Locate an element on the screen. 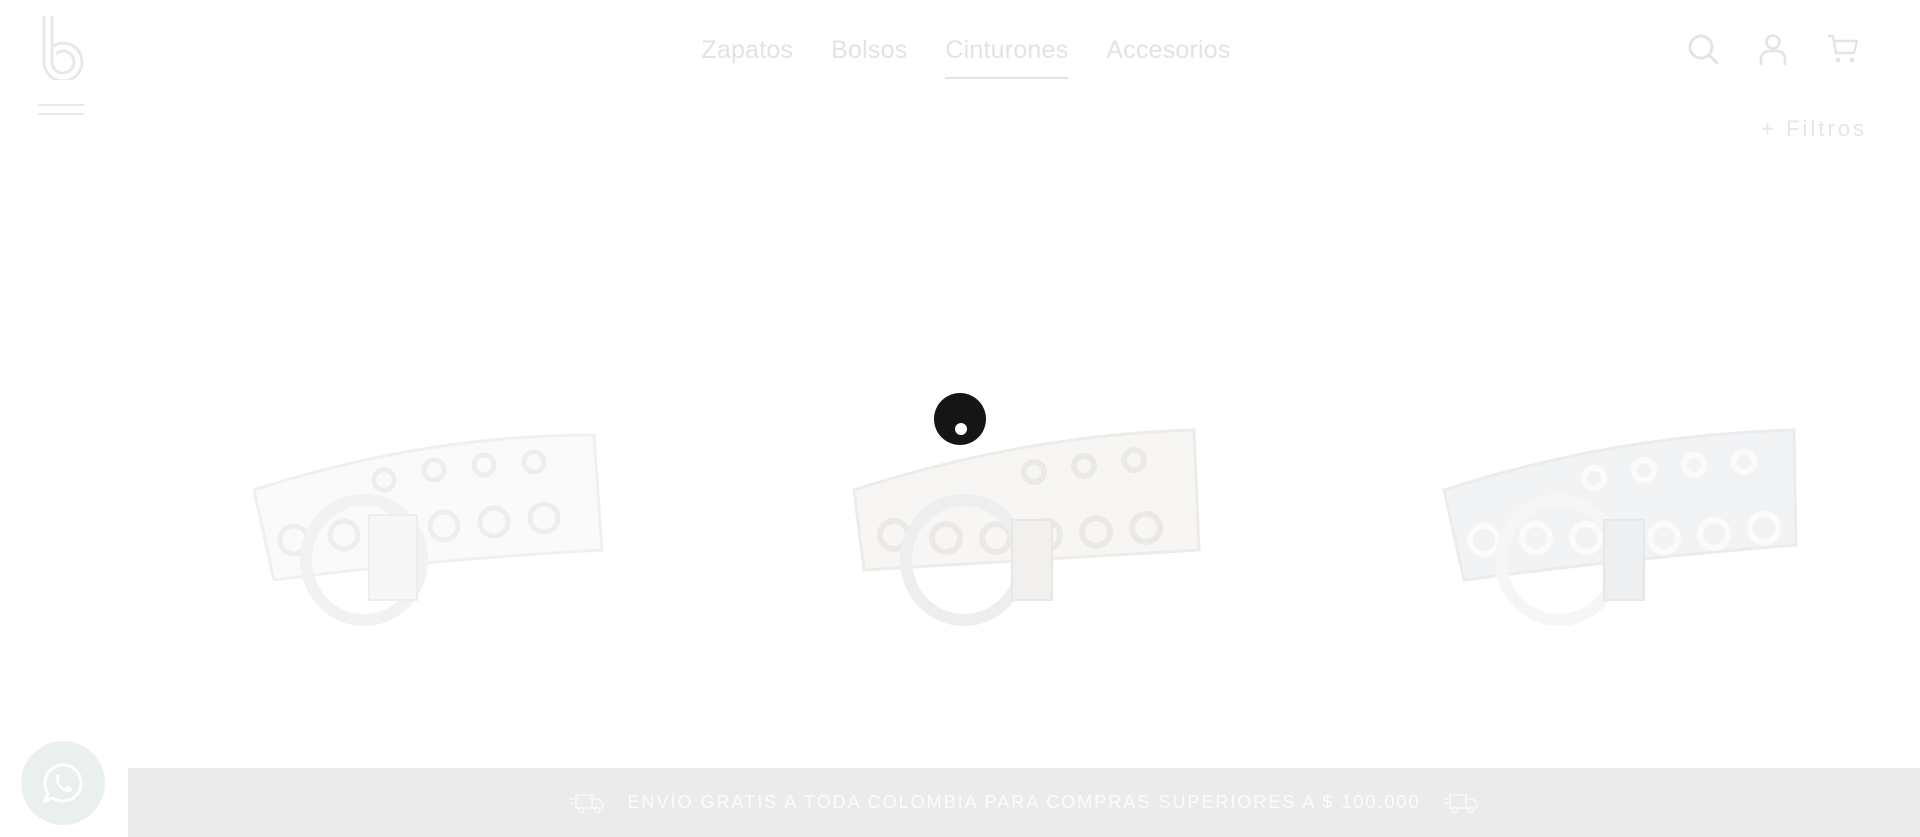 Image resolution: width=1920 pixels, height=837 pixels. menu-button is located at coordinates (61, 115).